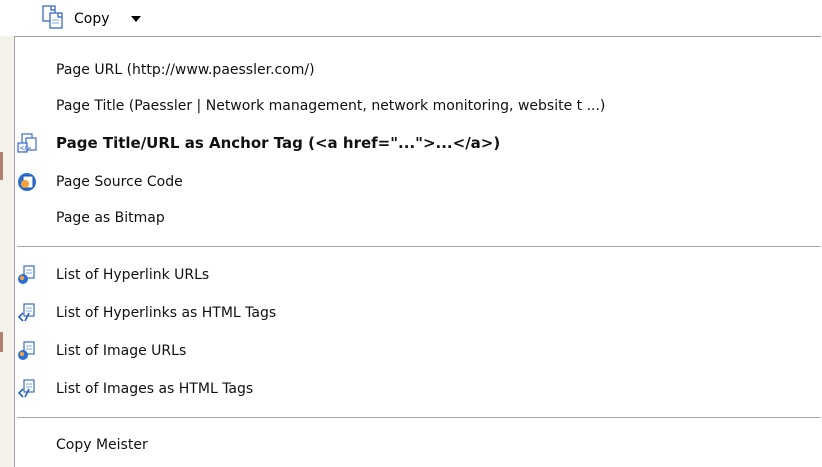 The image size is (822, 467). What do you see at coordinates (418, 70) in the screenshot?
I see `menu-item-page-url: Page URL (http://www.paessler.com/)` at bounding box center [418, 70].